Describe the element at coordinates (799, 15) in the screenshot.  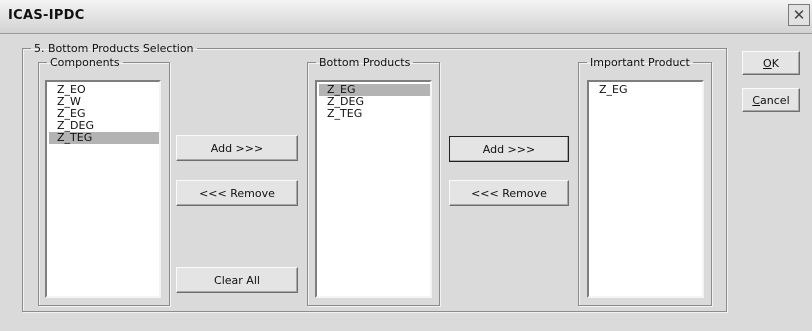
I see `close-icon: ✕` at that location.